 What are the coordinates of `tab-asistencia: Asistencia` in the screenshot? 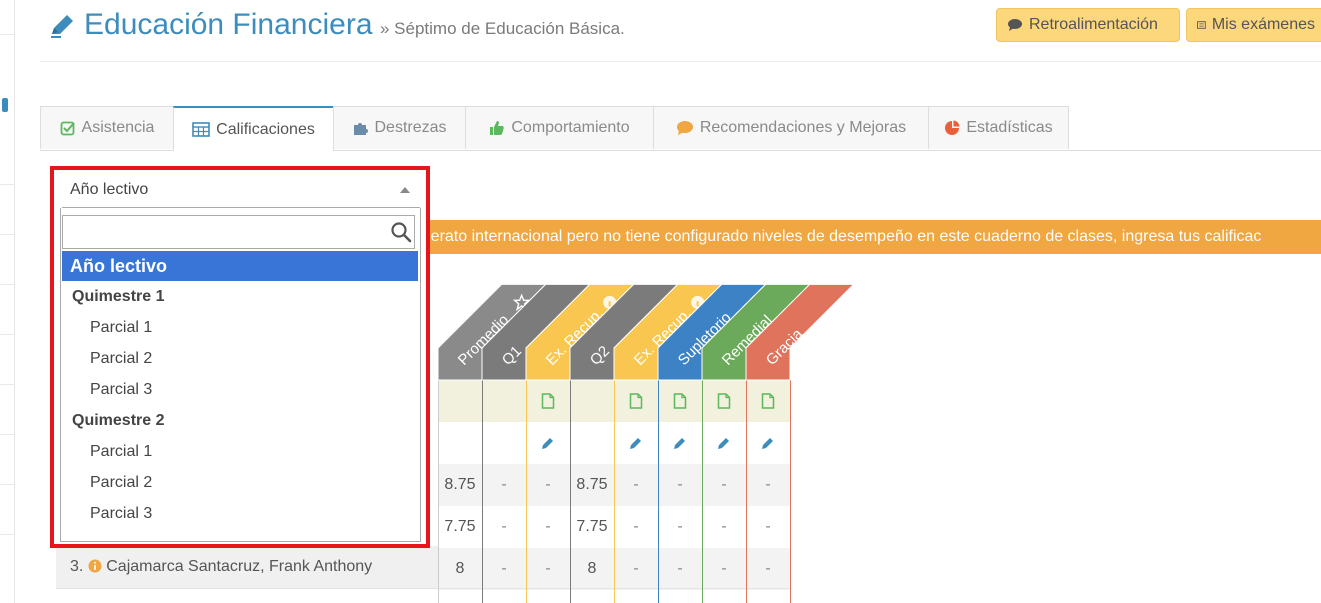 It's located at (107, 127).